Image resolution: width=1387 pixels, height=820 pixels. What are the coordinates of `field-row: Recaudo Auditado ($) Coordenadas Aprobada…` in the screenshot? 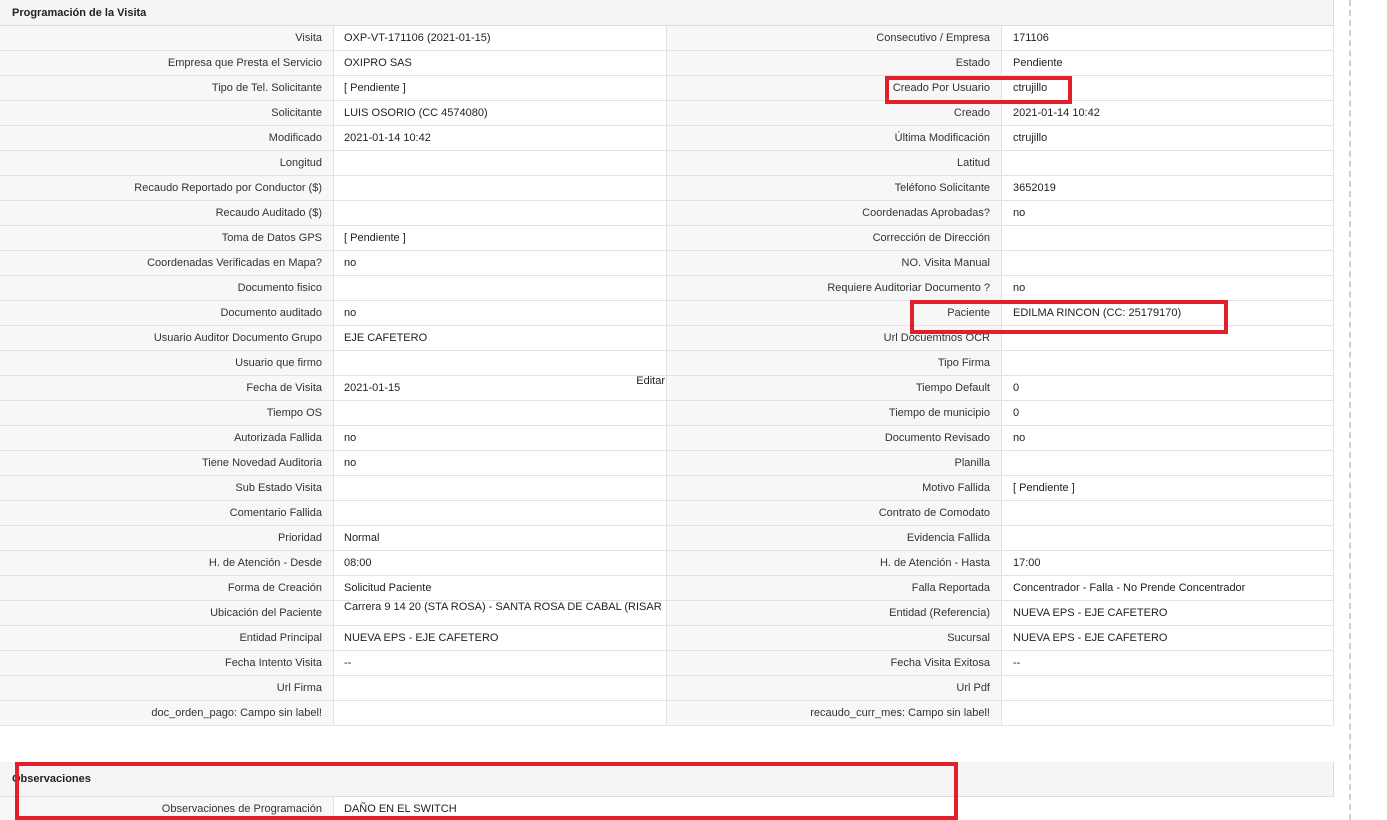 It's located at (667, 213).